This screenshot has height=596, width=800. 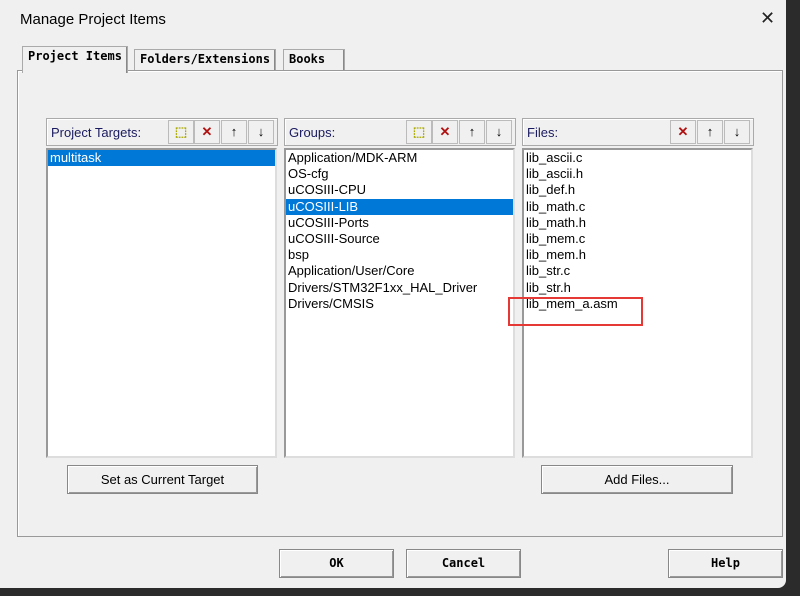 I want to click on list-item: uCOSIII-Source, so click(x=399, y=239).